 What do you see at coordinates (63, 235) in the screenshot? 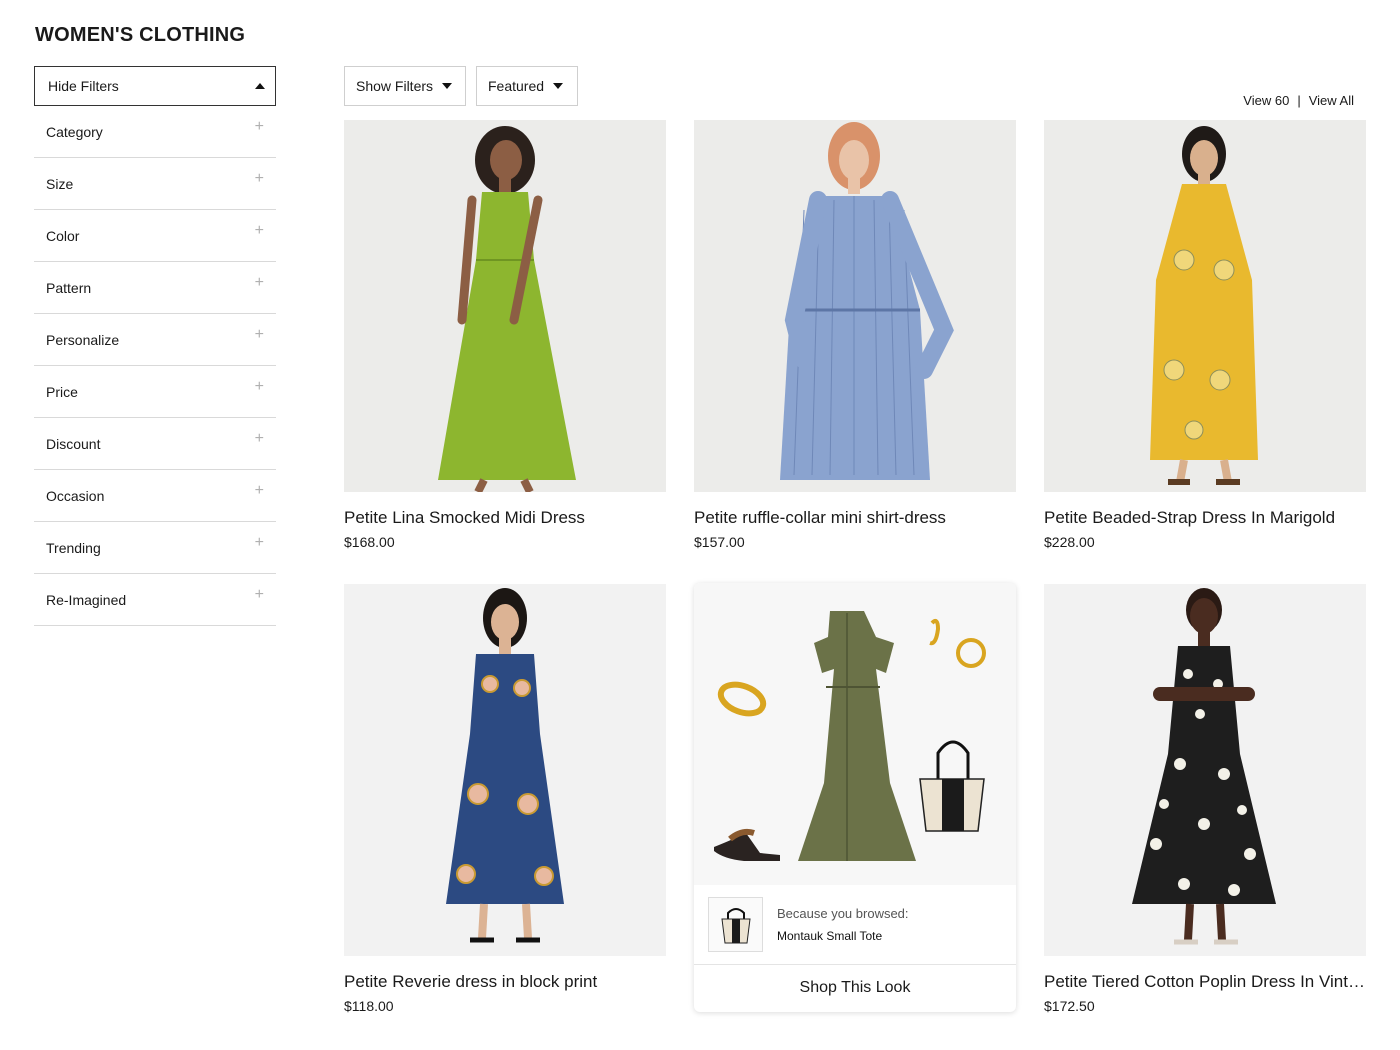
I see `filter-label: Color` at bounding box center [63, 235].